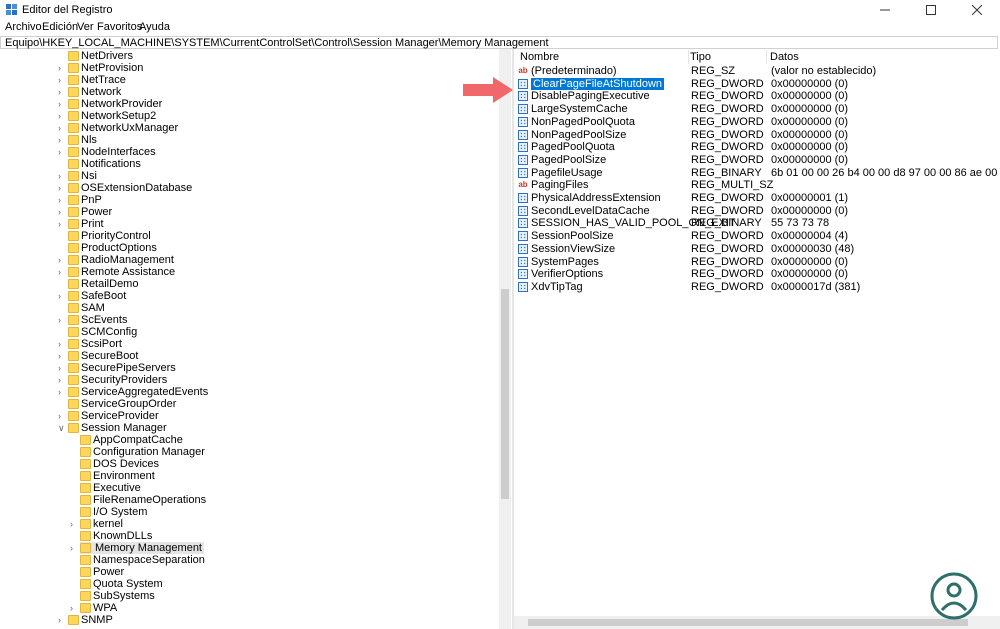  I want to click on minimize-button, so click(885, 10).